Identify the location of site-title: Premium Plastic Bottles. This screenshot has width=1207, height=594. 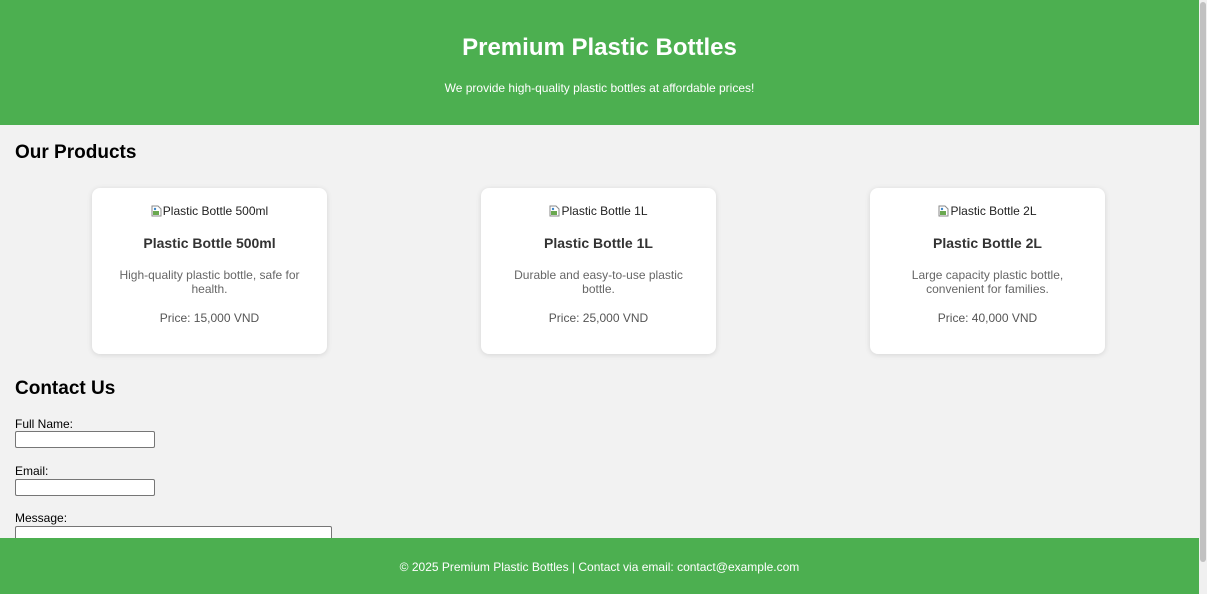
(599, 47).